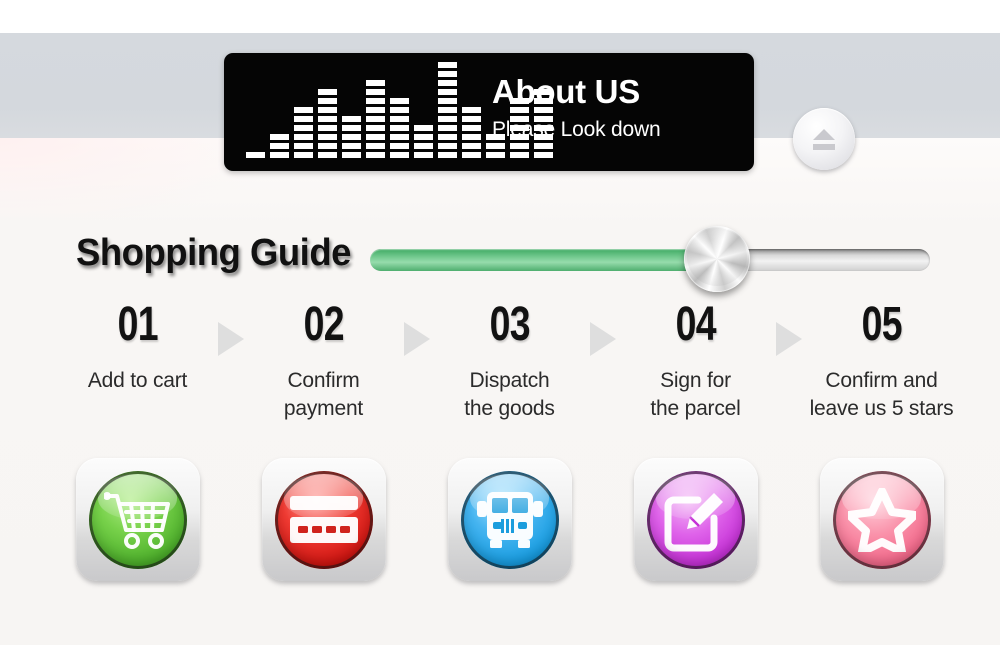  Describe the element at coordinates (881, 360) in the screenshot. I see `step-item: 05 Confirm and leave us 5 stars` at that location.